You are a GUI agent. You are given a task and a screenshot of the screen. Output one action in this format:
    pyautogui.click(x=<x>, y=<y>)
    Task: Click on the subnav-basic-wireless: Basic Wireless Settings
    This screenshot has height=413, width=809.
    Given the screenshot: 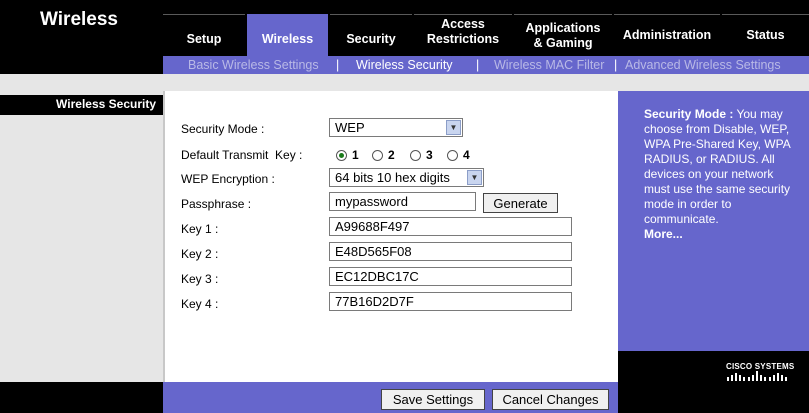 What is the action you would take?
    pyautogui.click(x=253, y=65)
    